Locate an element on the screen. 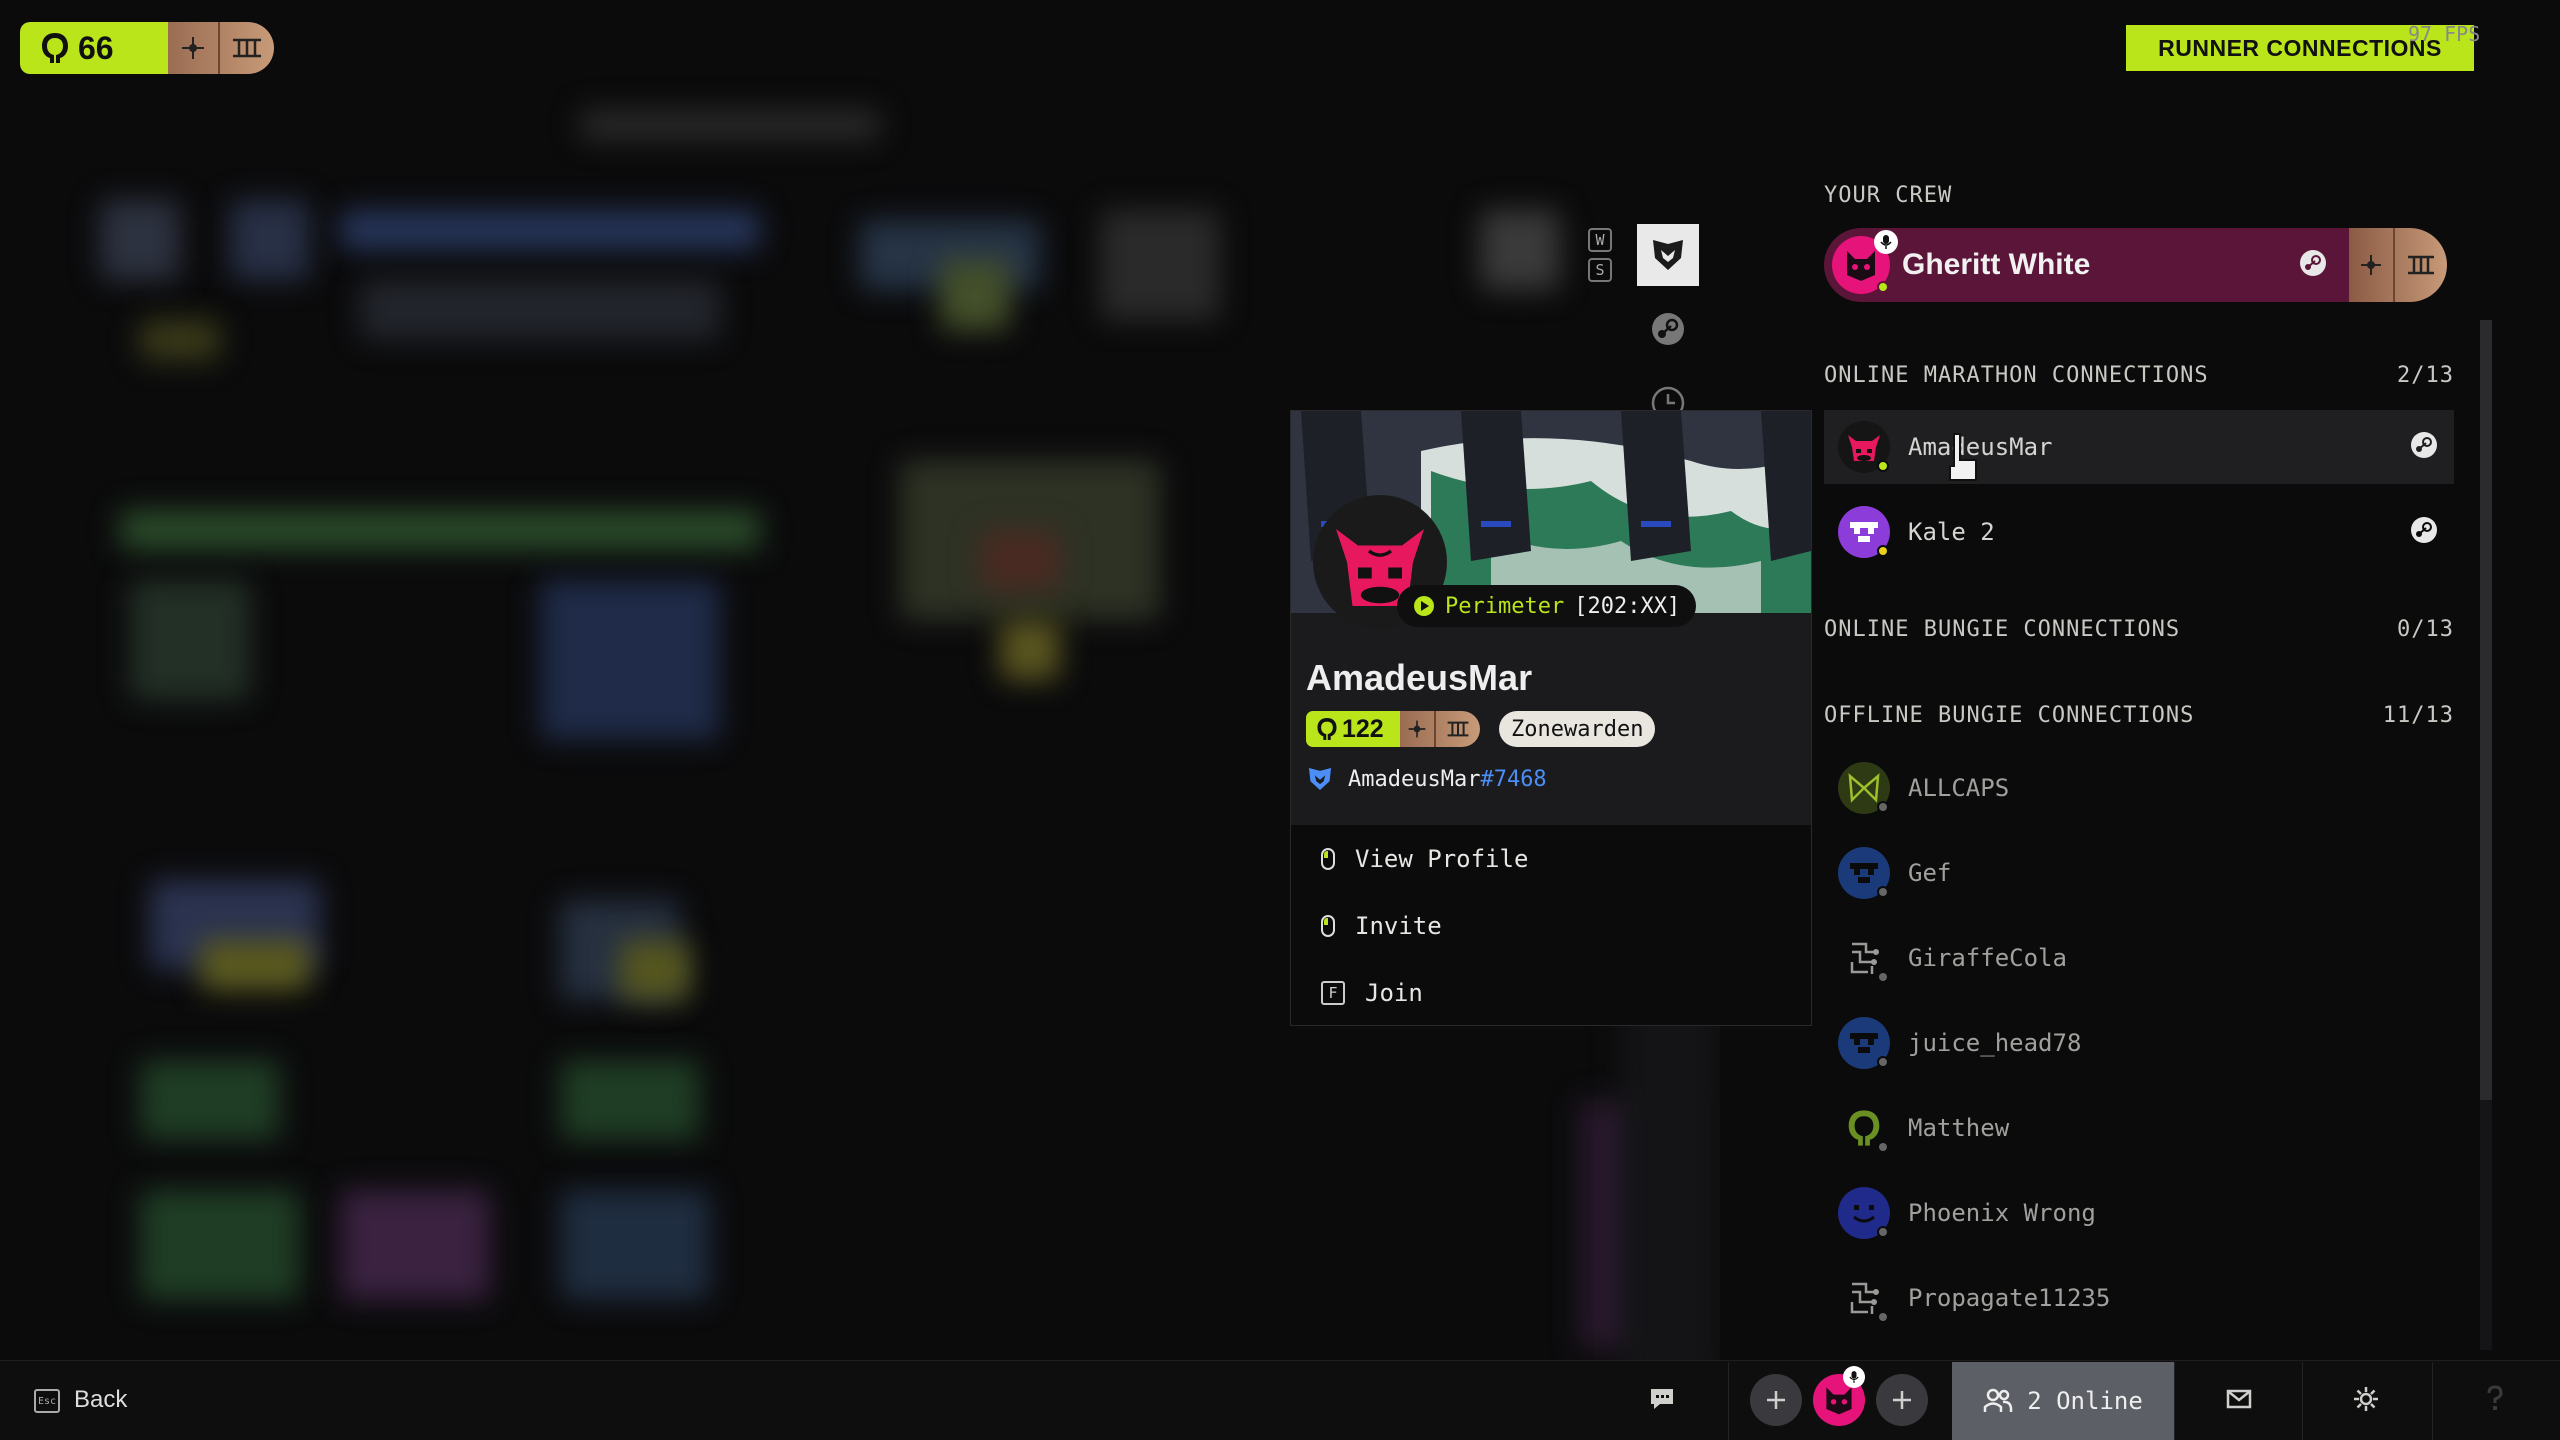 This screenshot has width=2560, height=1440. profile-context-menu: View Profile Invite F Join is located at coordinates (1551, 925).